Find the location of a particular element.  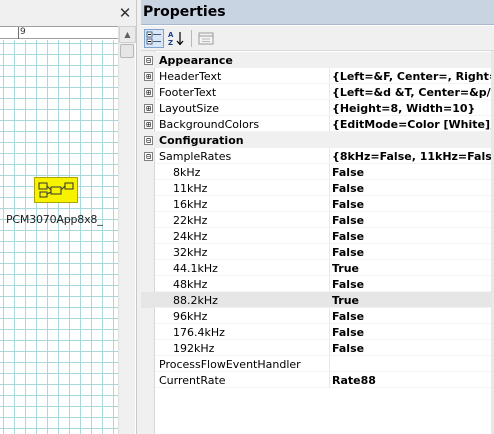

category-appearance: ⊟ Appearance is located at coordinates (317, 60).